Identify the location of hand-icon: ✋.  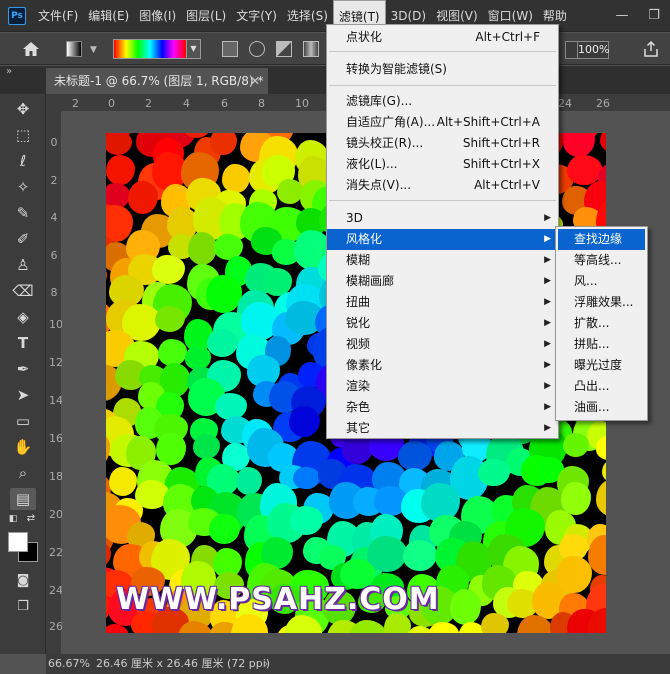
(23, 447).